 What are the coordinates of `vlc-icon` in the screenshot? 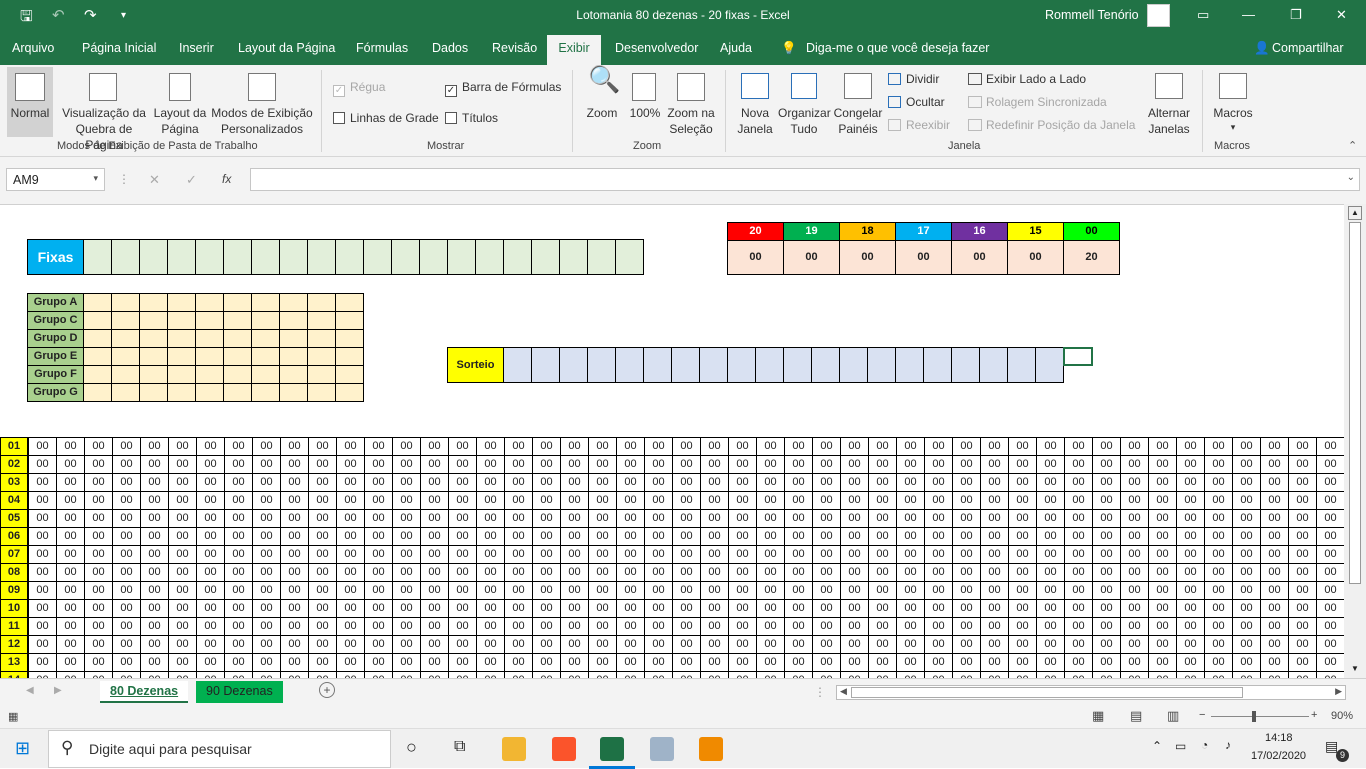 It's located at (711, 749).